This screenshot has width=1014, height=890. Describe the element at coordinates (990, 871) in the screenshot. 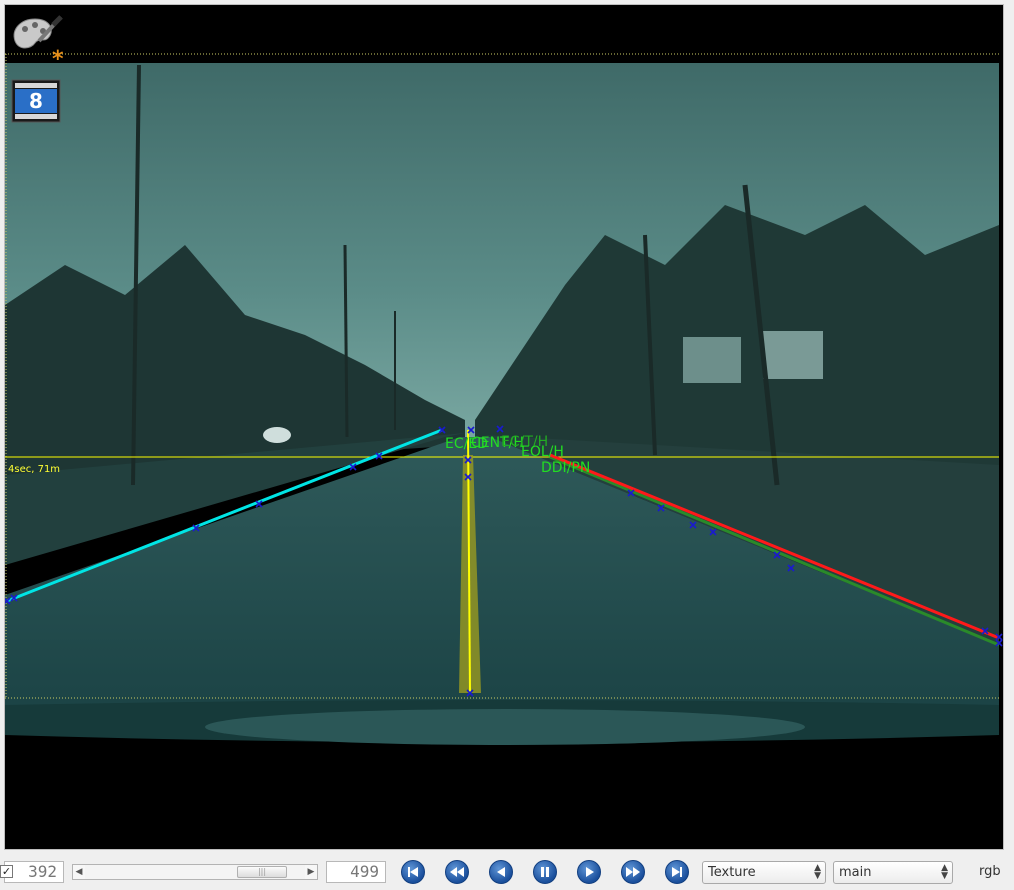

I see `rgb-label: rgb` at that location.